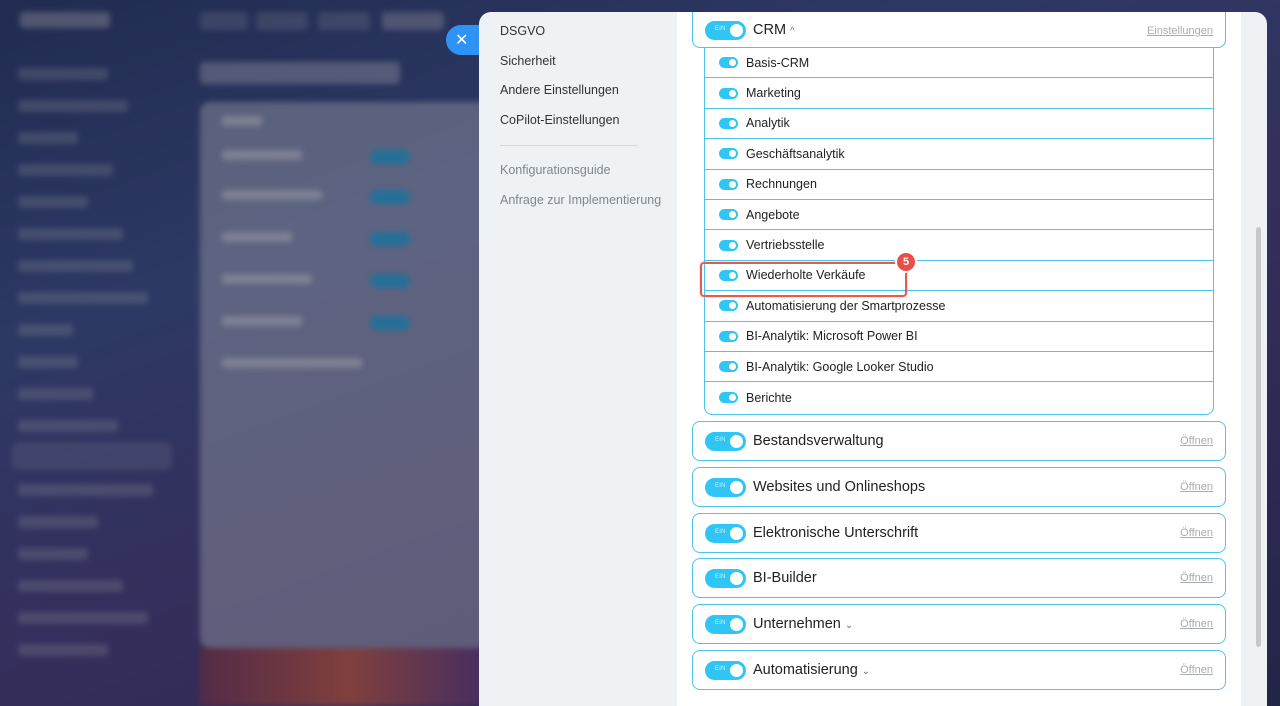 The image size is (1280, 706). Describe the element at coordinates (580, 200) in the screenshot. I see `nav-item-implementation-request: Anfrage zur Implementierung` at that location.